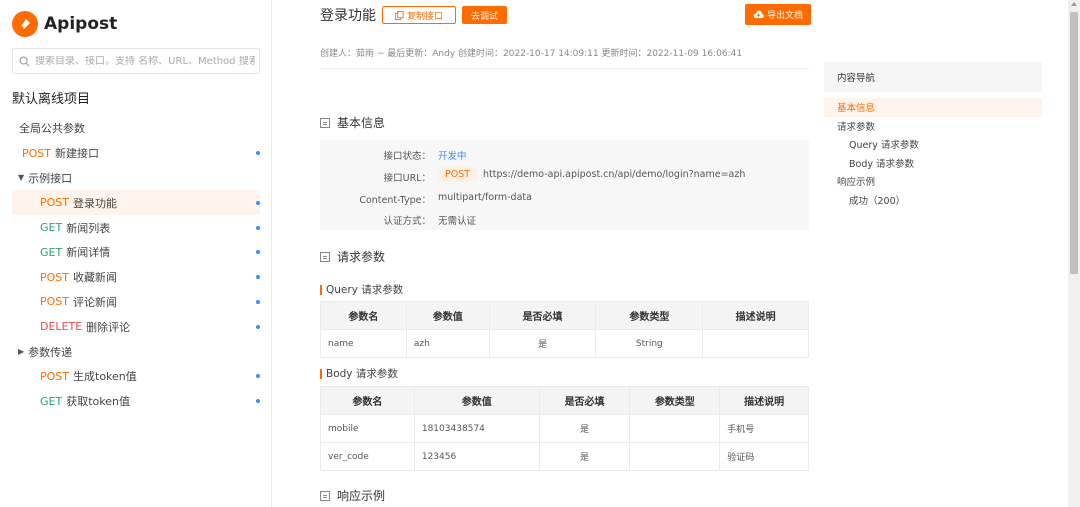 This screenshot has width=1080, height=507. What do you see at coordinates (21, 177) in the screenshot?
I see `caret-down-icon: ▼` at bounding box center [21, 177].